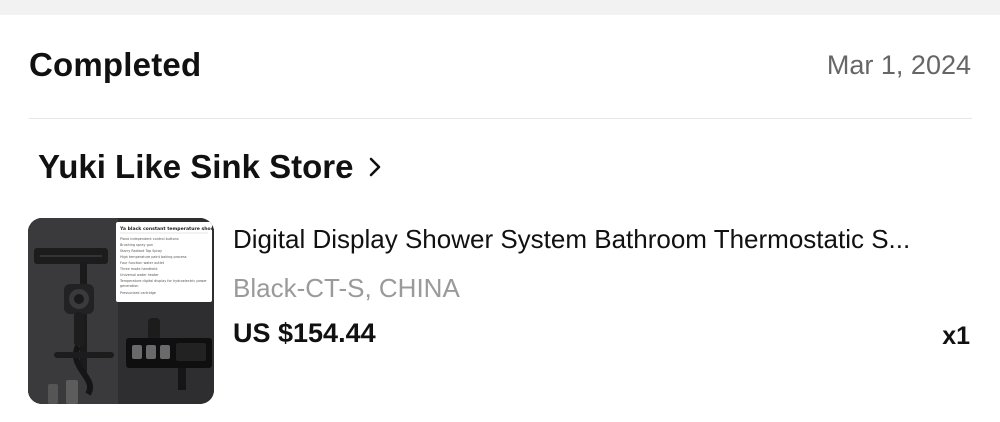  I want to click on svg-text: Four function water outlet, so click(142, 263).